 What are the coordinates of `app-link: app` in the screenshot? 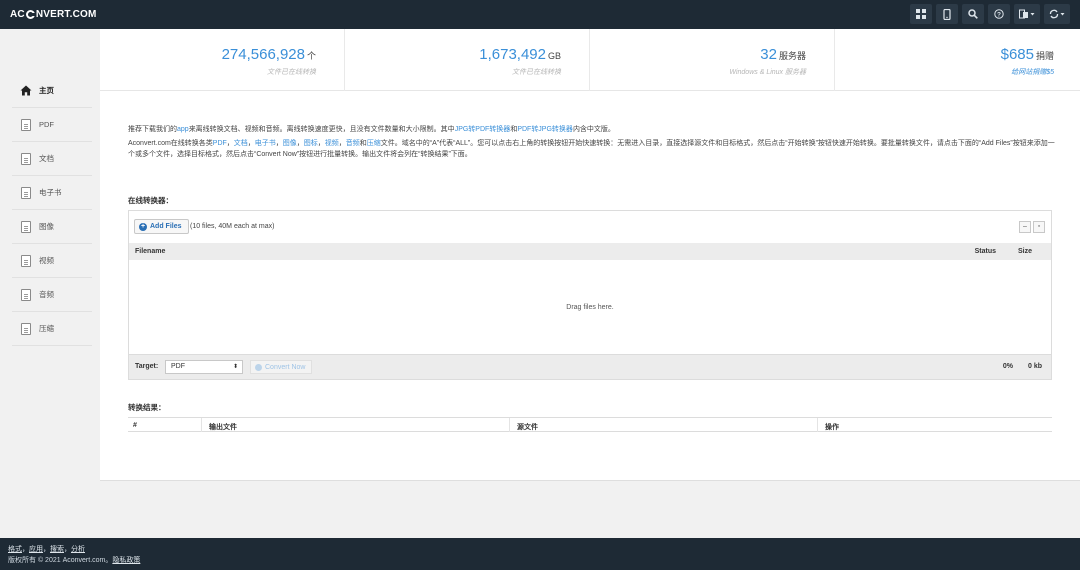 It's located at (183, 129).